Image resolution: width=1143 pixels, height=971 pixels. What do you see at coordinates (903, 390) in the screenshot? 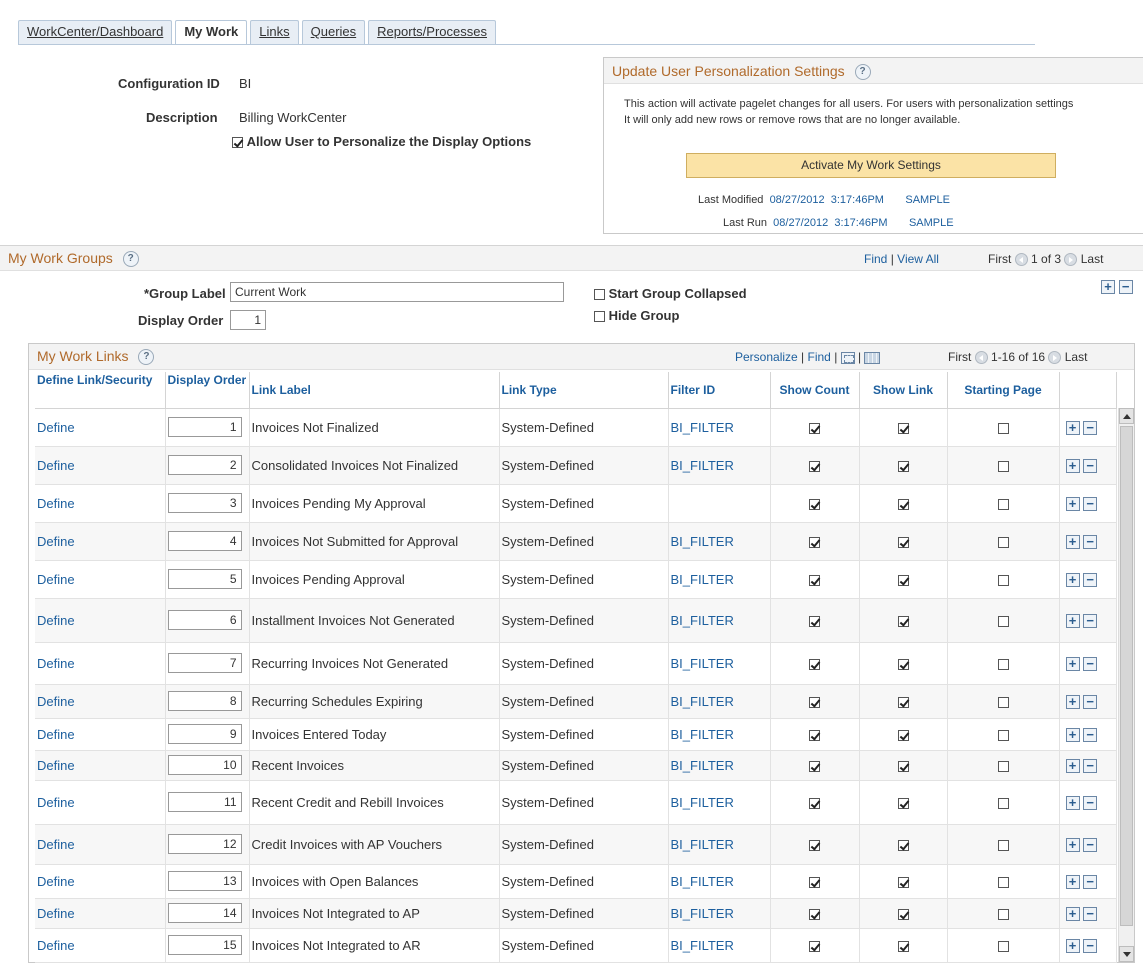
I see `column-header-show-link: Show Link` at bounding box center [903, 390].